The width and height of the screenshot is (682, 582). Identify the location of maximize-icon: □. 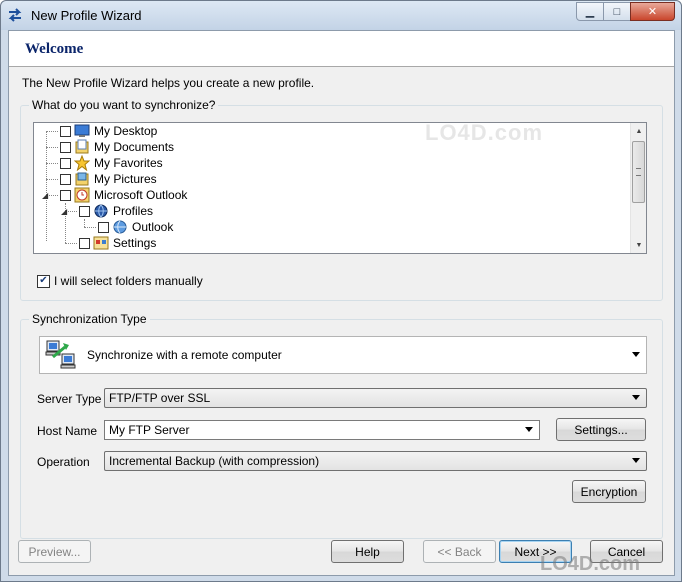
(617, 11).